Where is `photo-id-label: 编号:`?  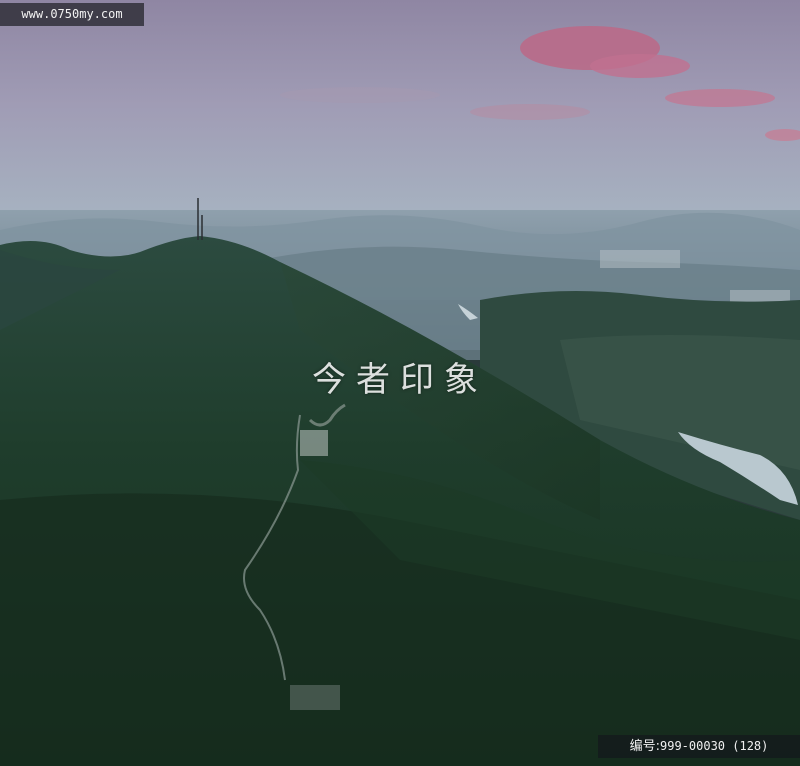
photo-id-label: 编号: is located at coordinates (644, 746).